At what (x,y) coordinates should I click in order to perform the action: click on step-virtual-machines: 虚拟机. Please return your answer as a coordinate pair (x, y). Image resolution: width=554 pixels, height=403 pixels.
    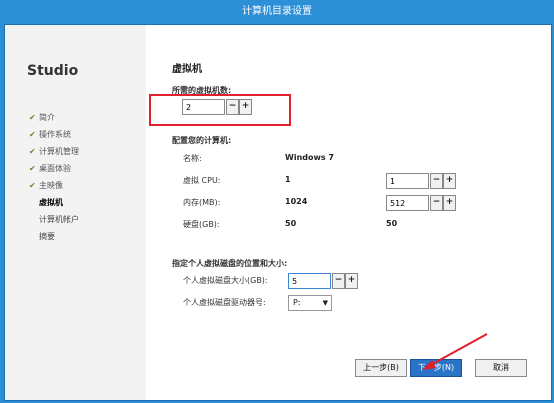
    Looking at the image, I should click on (54, 202).